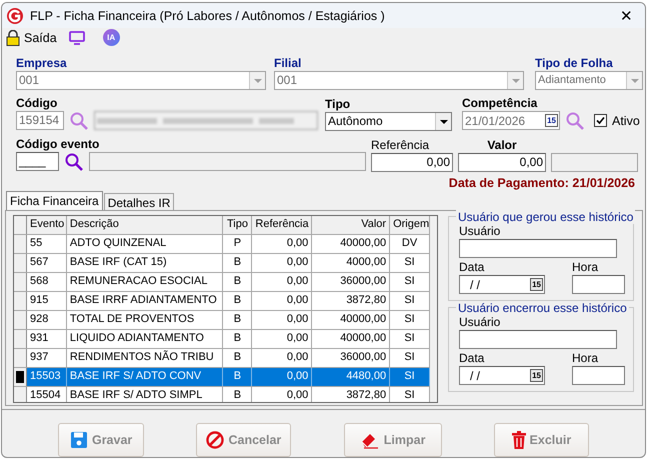  I want to click on table-cell: 937, so click(47, 358).